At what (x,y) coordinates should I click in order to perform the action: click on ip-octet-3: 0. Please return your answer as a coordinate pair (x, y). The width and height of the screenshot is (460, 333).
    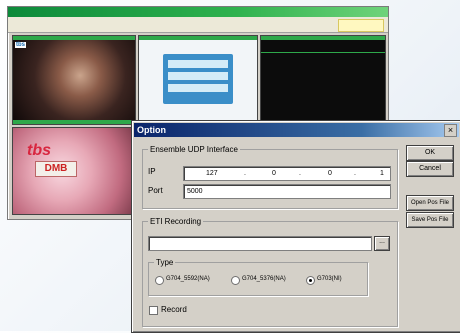
    Looking at the image, I should click on (330, 173).